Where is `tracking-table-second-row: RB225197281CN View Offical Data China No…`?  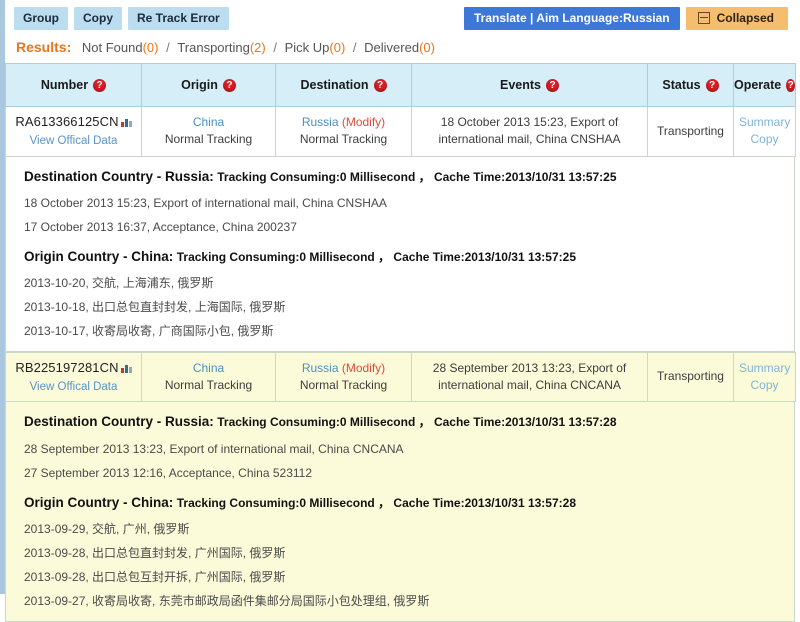
tracking-table-second-row: RB225197281CN View Offical Data China No… is located at coordinates (400, 377).